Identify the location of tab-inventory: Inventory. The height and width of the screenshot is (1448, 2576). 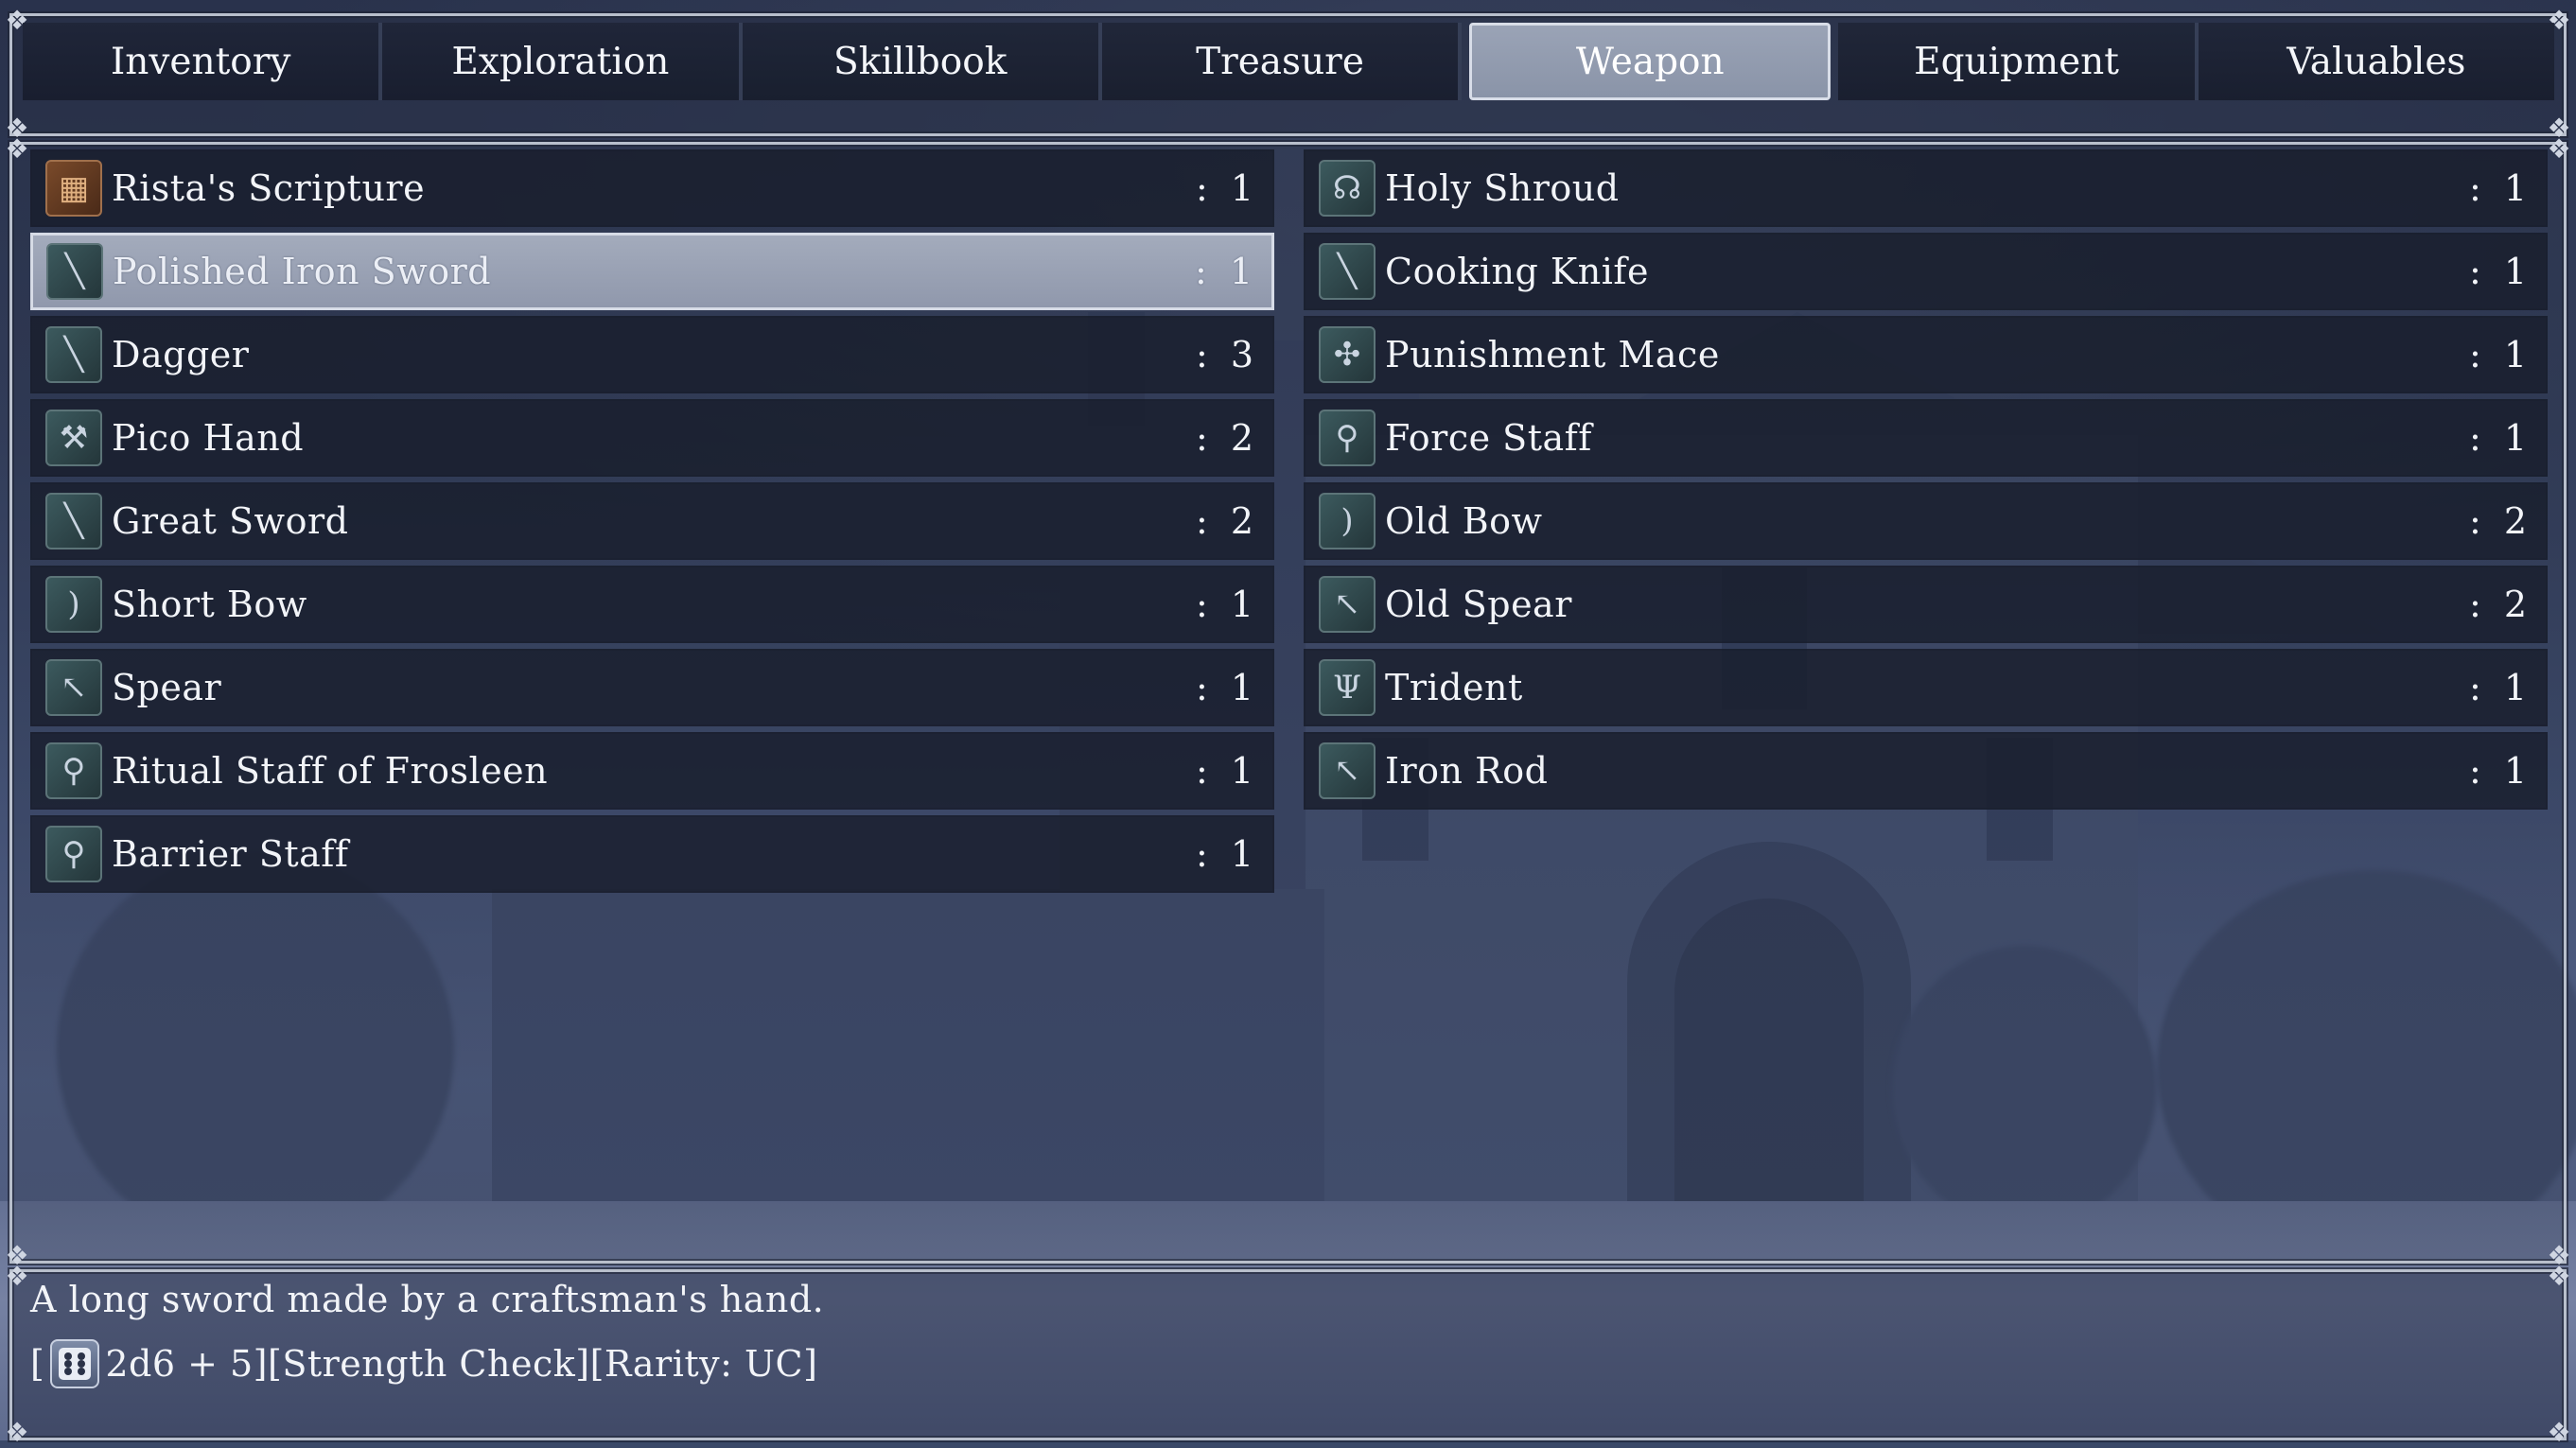
(203, 61).